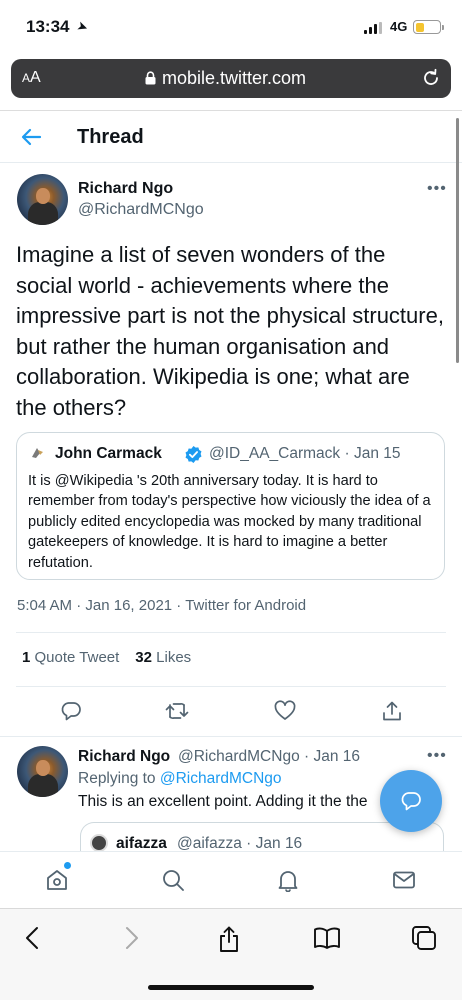  Describe the element at coordinates (150, 78) in the screenshot. I see `lock-icon` at that location.